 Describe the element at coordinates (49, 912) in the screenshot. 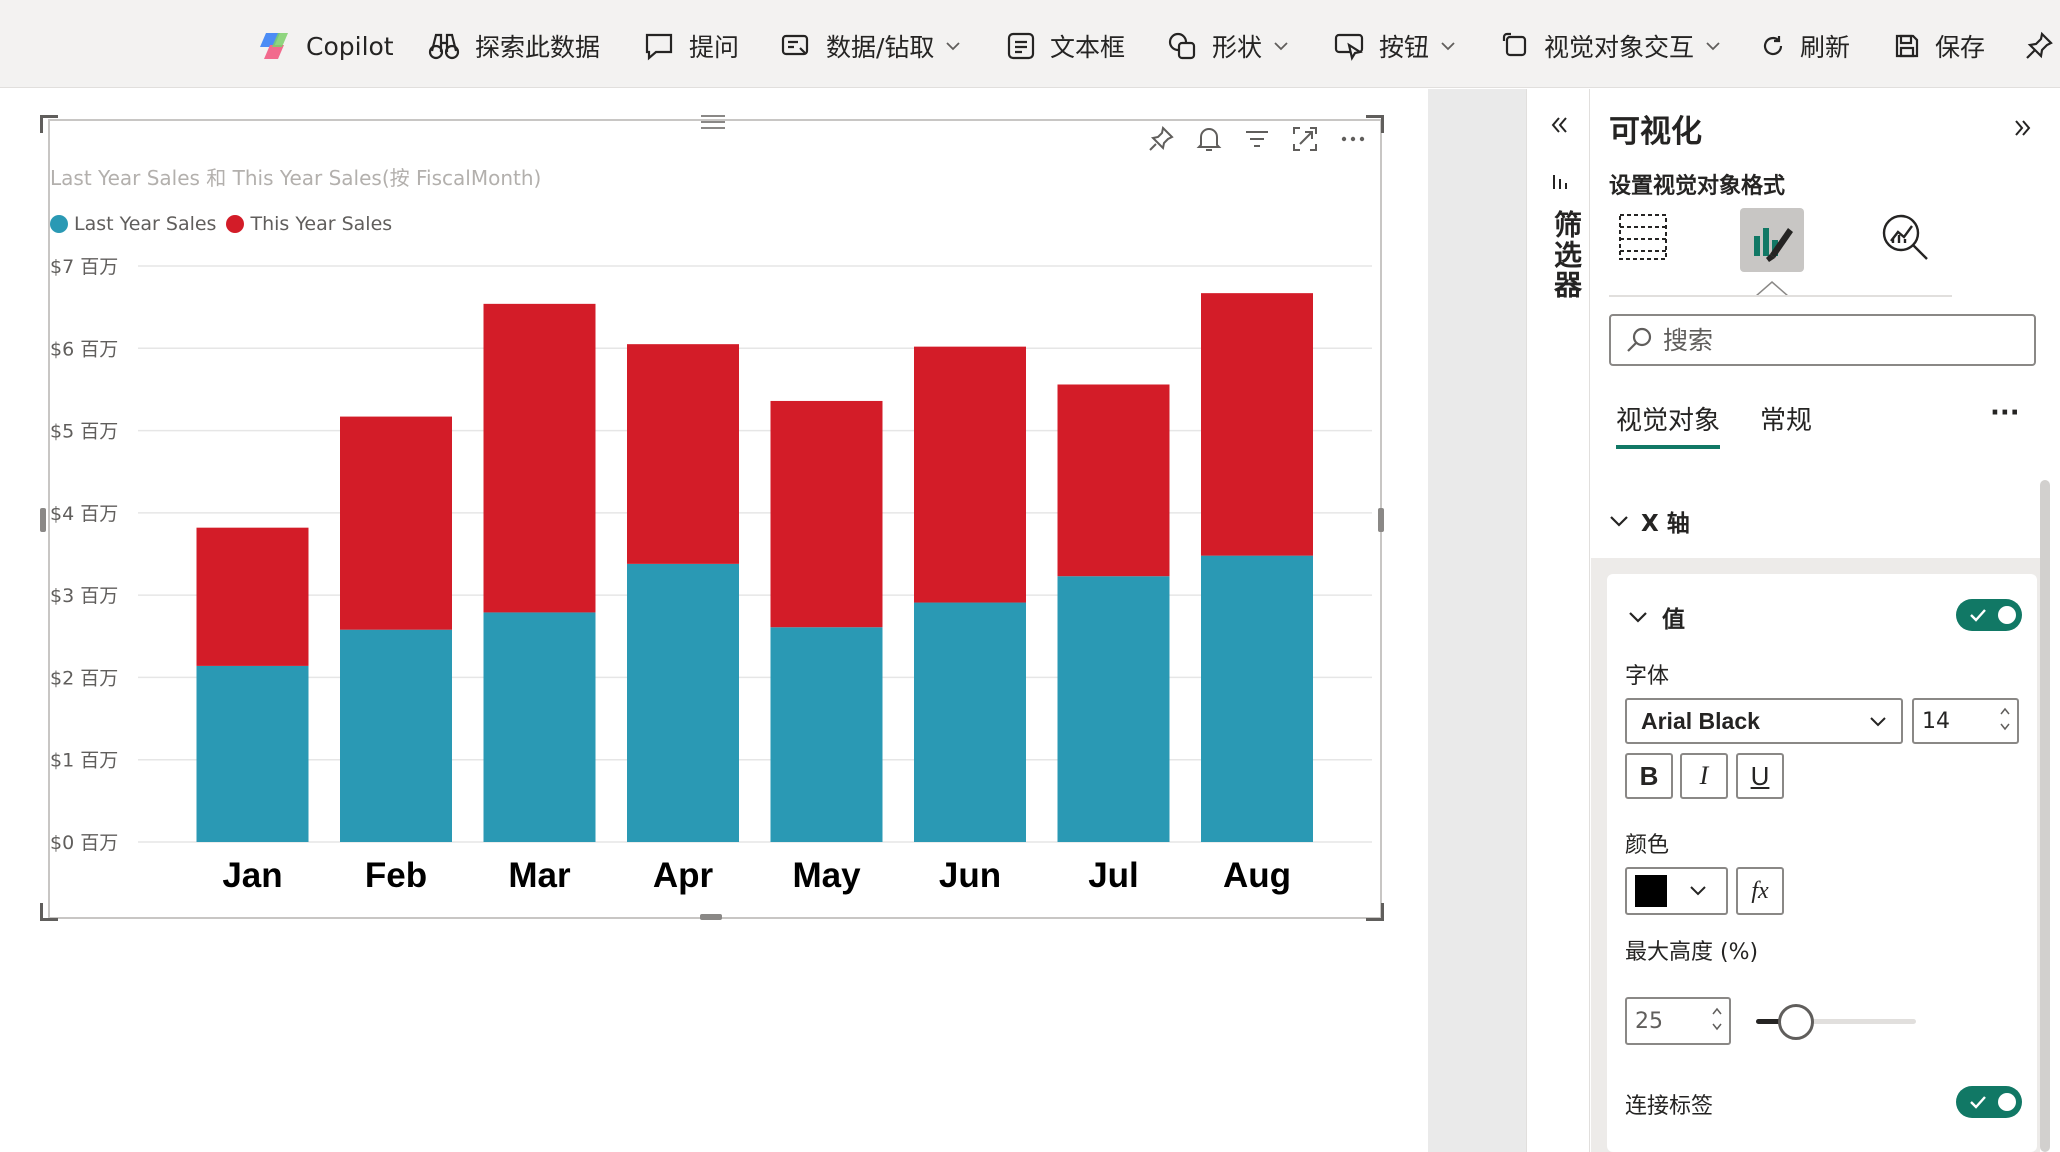

I see `resize-handle-bottom-left` at that location.